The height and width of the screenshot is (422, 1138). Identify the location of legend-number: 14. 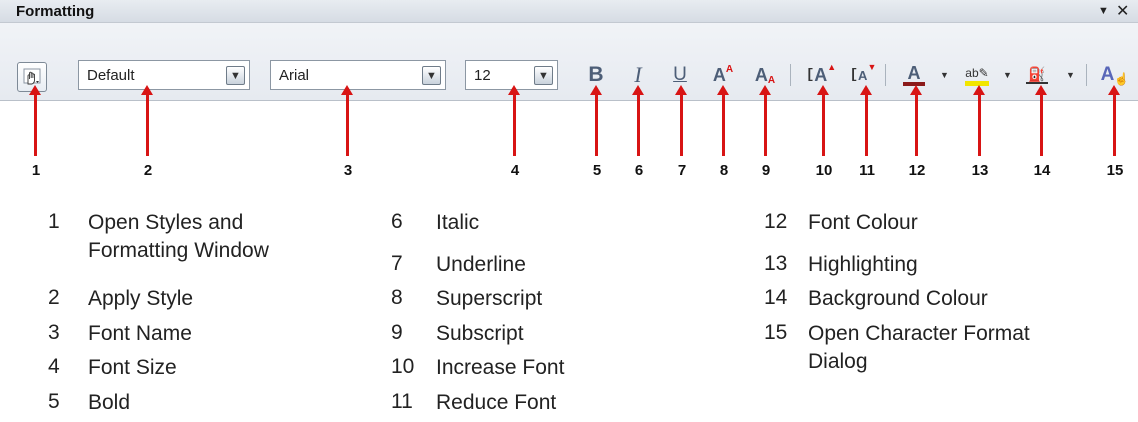
(776, 297).